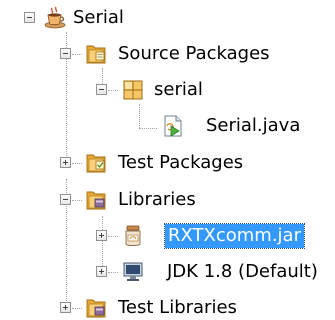  Describe the element at coordinates (157, 200) in the screenshot. I see `tree-label-libraries: Libraries` at that location.